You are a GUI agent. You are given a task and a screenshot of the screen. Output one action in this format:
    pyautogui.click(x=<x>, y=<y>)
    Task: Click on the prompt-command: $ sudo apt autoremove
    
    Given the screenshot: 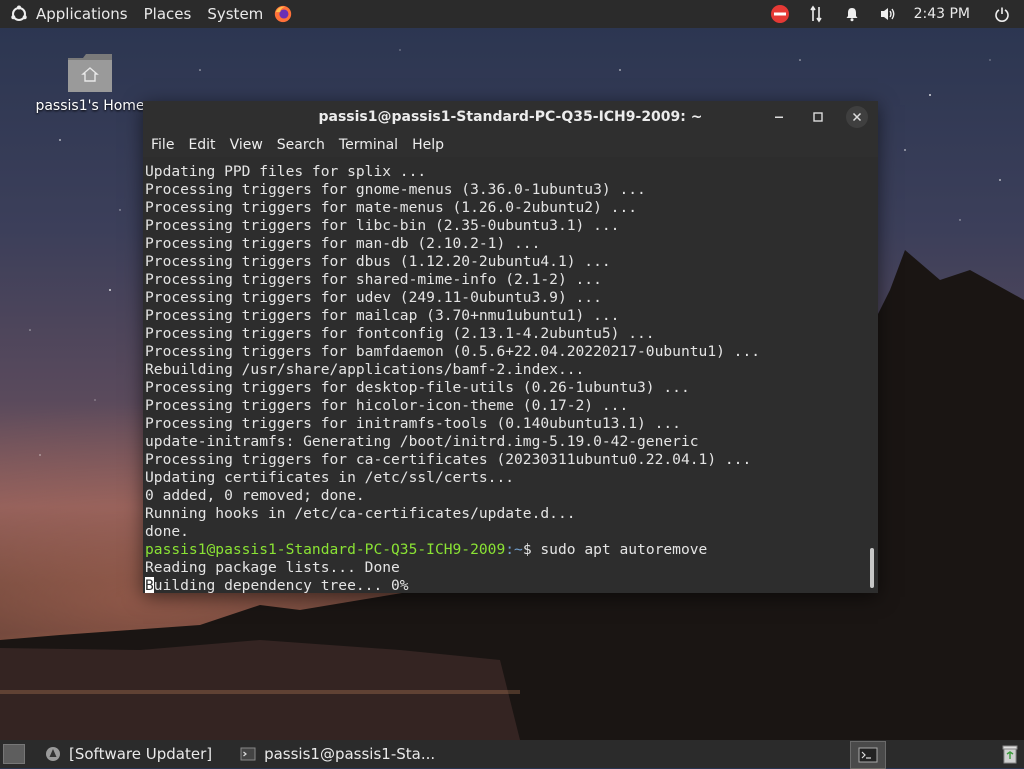 What is the action you would take?
    pyautogui.click(x=615, y=549)
    